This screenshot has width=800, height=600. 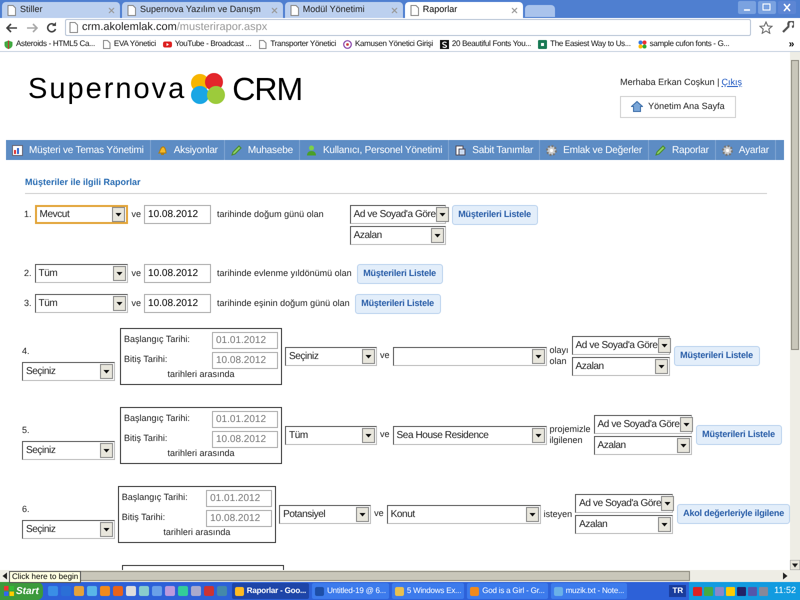 What do you see at coordinates (539, 11) in the screenshot?
I see `new-tab-button` at bounding box center [539, 11].